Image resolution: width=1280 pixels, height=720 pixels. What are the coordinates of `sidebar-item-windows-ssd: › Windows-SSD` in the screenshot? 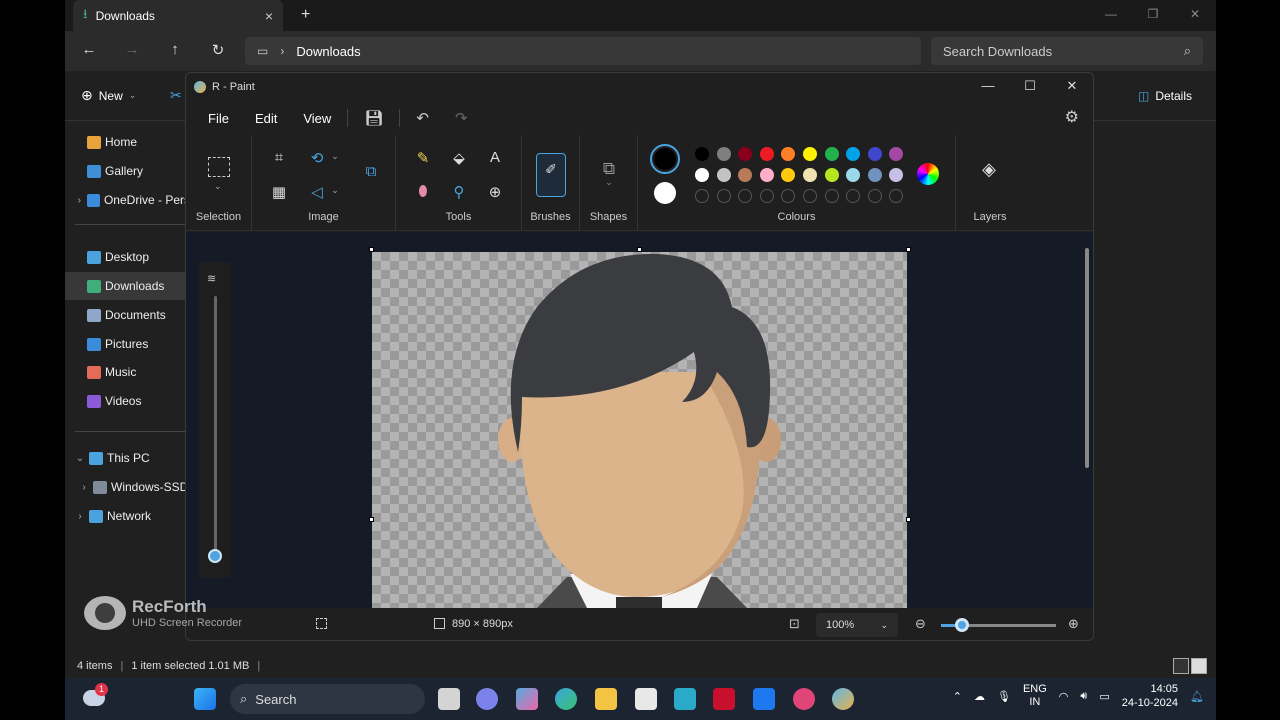 It's located at (127, 487).